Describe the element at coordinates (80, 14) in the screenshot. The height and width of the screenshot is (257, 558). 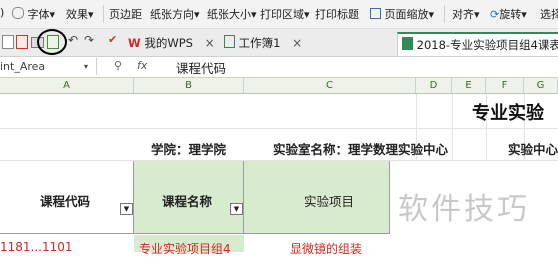
I see `effects-menu: 效果▾` at that location.